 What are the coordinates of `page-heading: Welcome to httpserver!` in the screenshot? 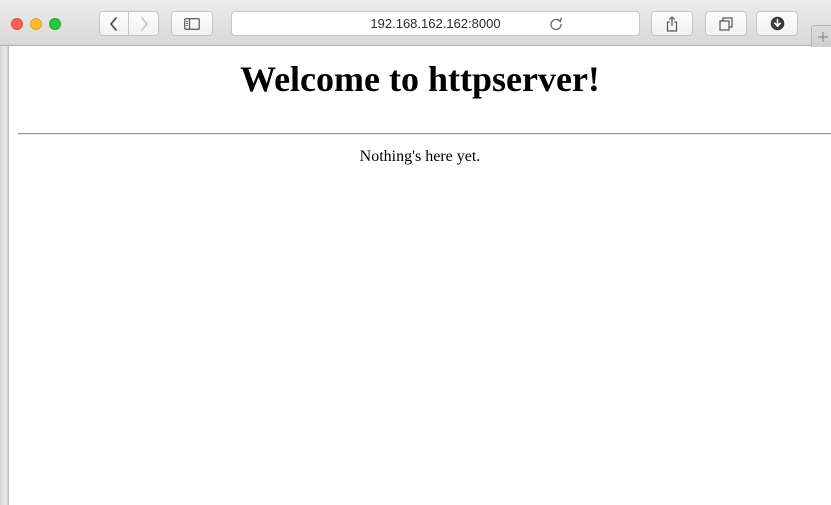 It's located at (420, 79).